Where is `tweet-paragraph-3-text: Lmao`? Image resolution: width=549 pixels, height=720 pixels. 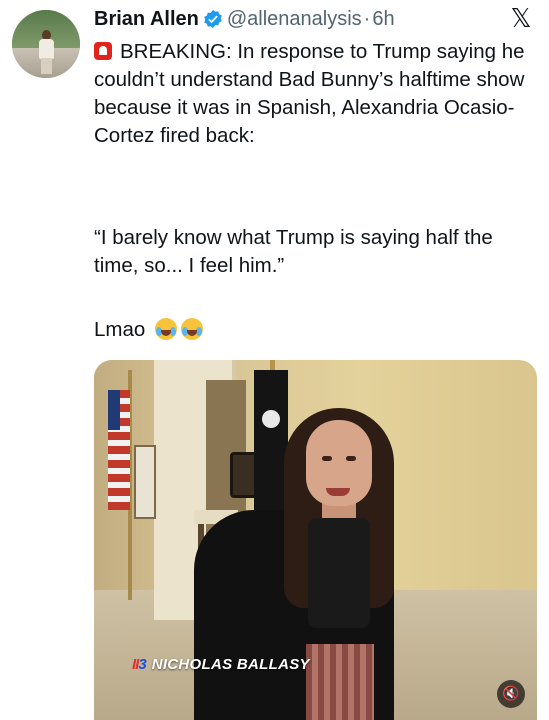
tweet-paragraph-3-text: Lmao is located at coordinates (120, 329).